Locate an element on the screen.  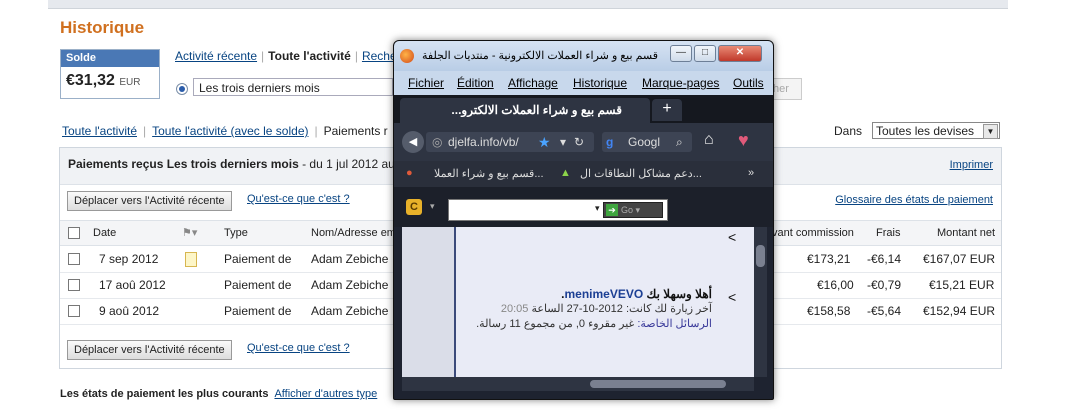
balance-amount: €31,32 EUR is located at coordinates (110, 81).